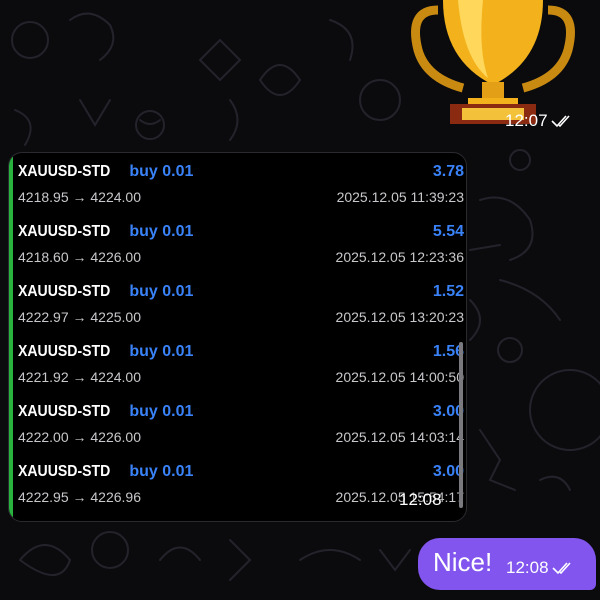  What do you see at coordinates (11, 337) in the screenshot?
I see `quote-accent-bar` at bounding box center [11, 337].